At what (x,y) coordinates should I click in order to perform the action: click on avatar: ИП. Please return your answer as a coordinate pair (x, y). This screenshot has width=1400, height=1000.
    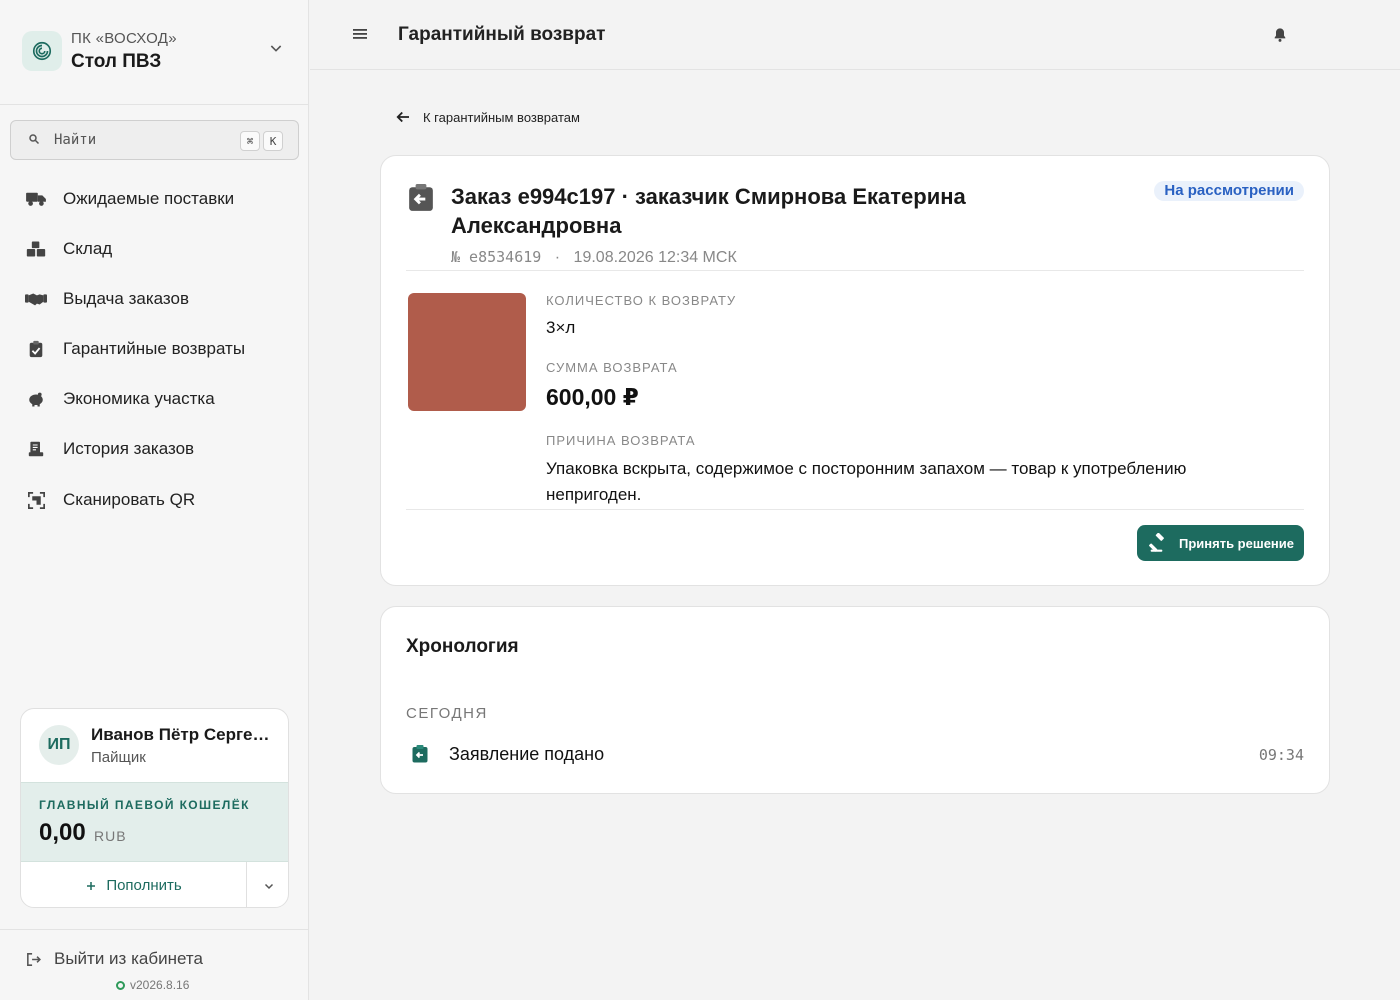
    Looking at the image, I should click on (59, 745).